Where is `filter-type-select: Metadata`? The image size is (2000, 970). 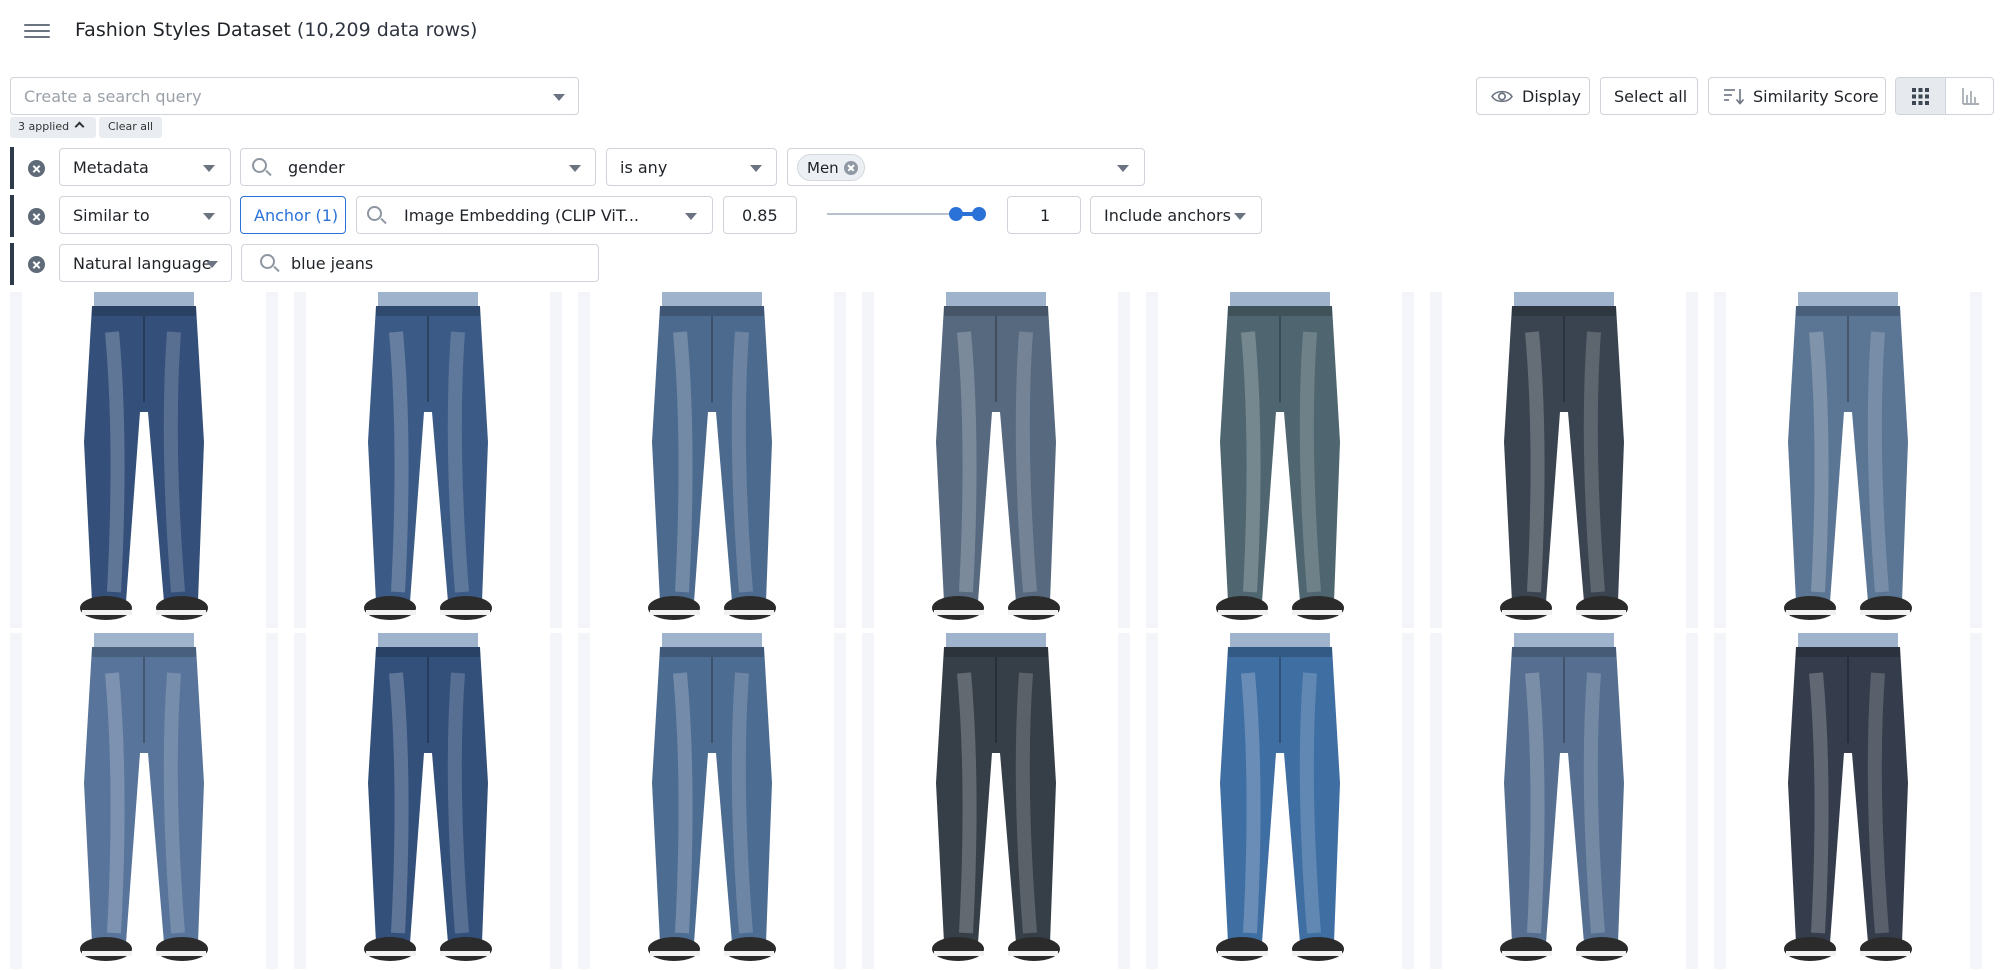 filter-type-select: Metadata is located at coordinates (145, 167).